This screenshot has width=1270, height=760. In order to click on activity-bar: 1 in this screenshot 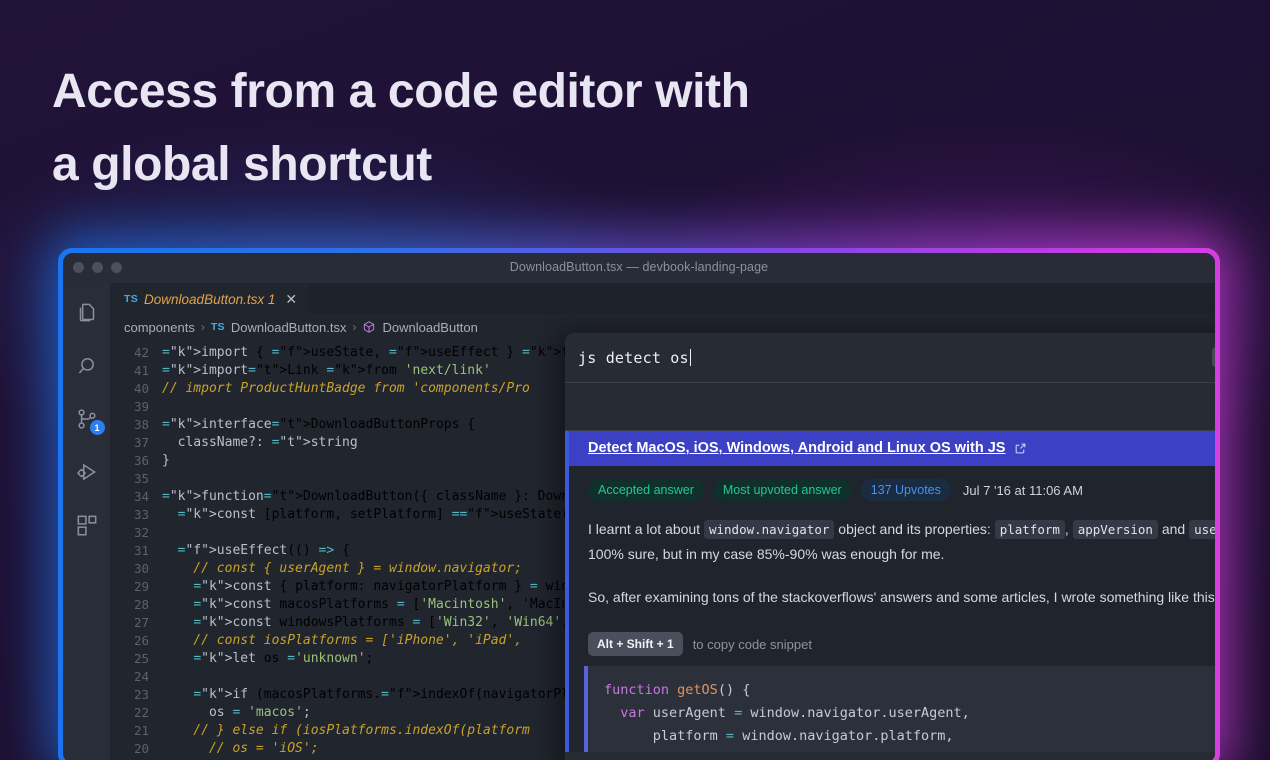, I will do `click(86, 521)`.